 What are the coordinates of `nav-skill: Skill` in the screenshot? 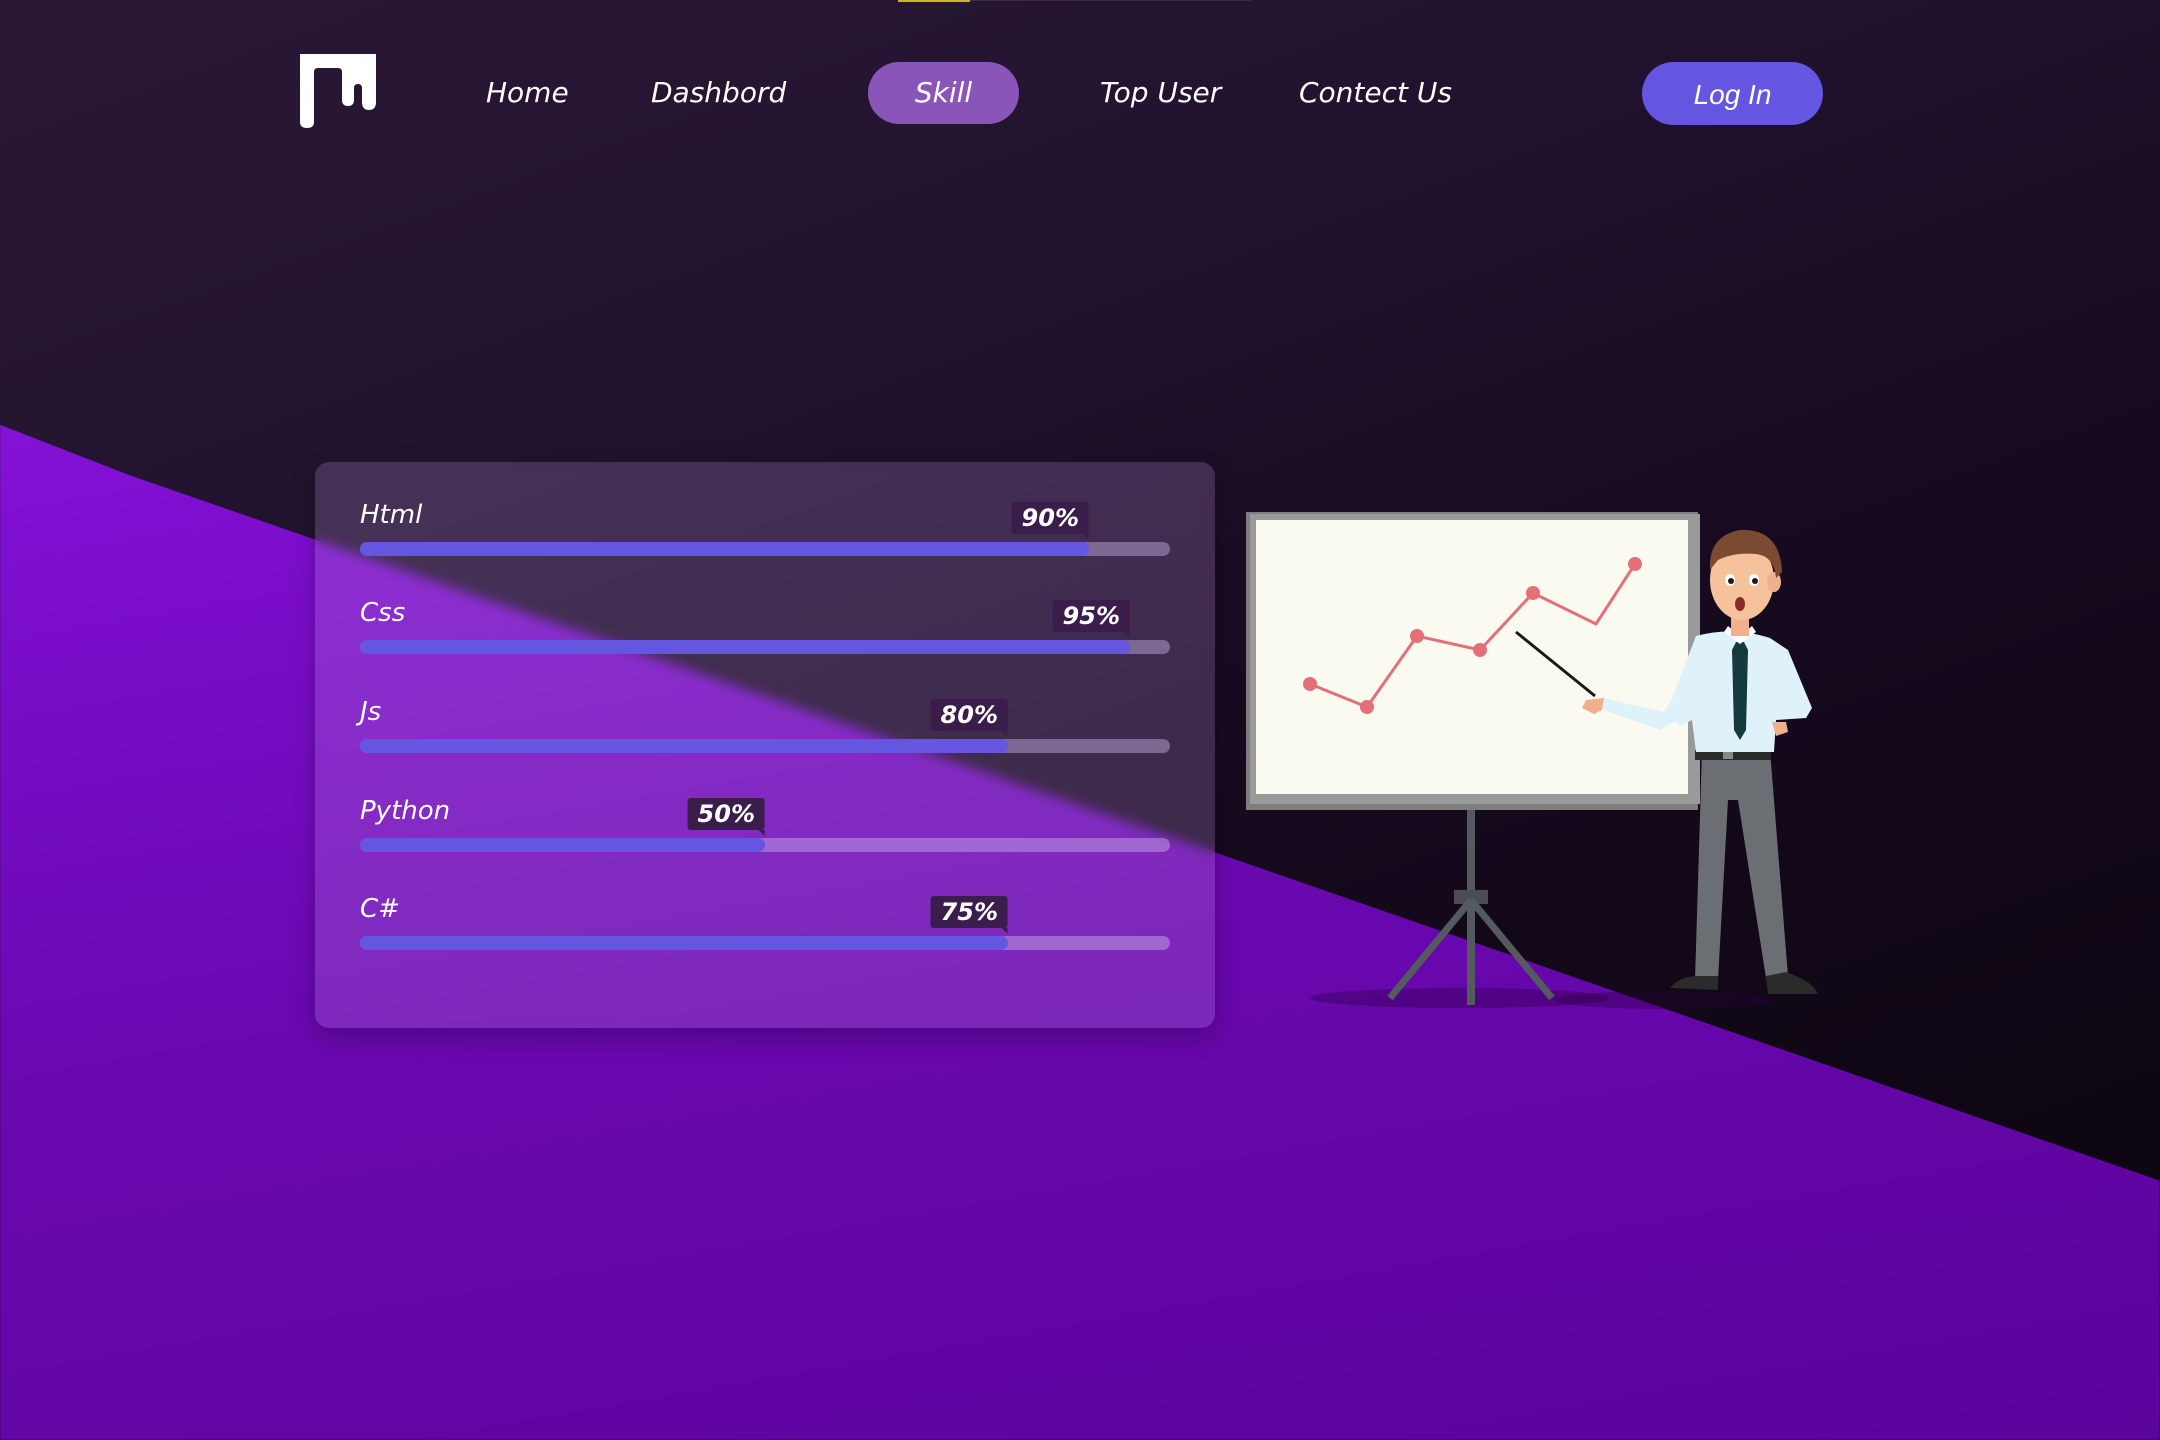 It's located at (943, 93).